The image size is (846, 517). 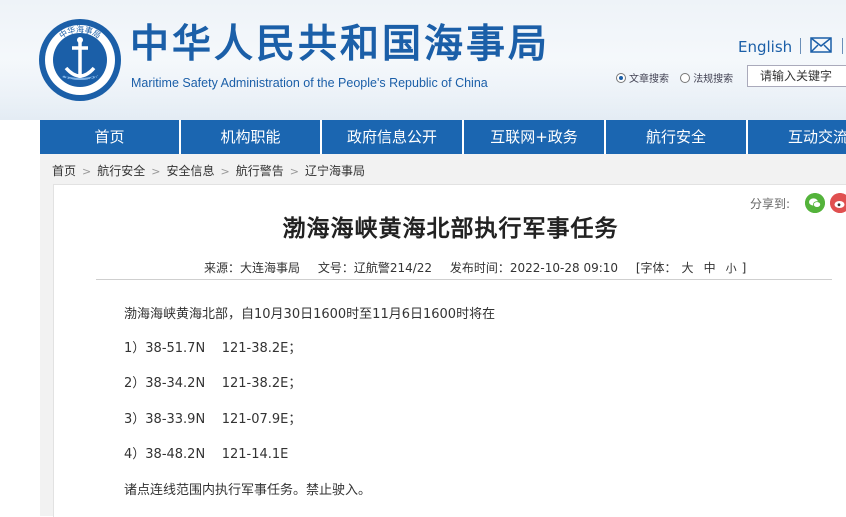 I want to click on title-divider, so click(x=464, y=279).